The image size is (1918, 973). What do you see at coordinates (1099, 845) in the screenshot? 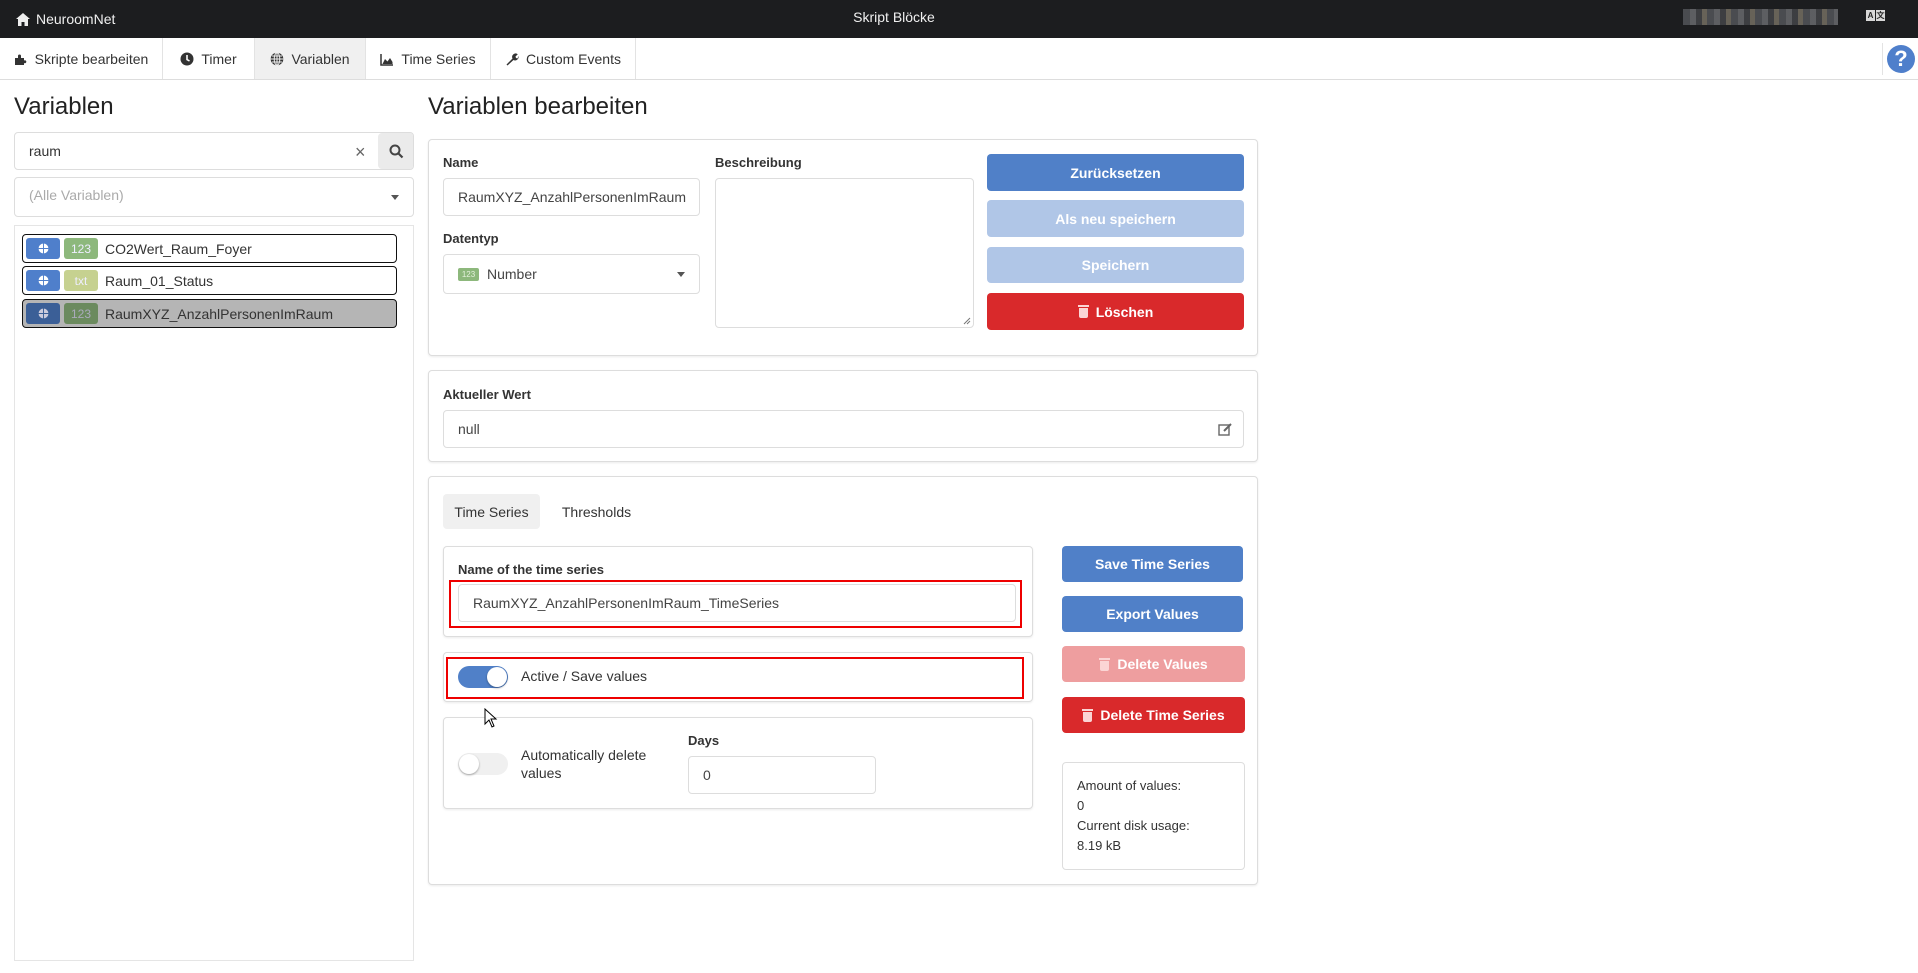
I see `disk-usage-value: 8.19 kB` at bounding box center [1099, 845].